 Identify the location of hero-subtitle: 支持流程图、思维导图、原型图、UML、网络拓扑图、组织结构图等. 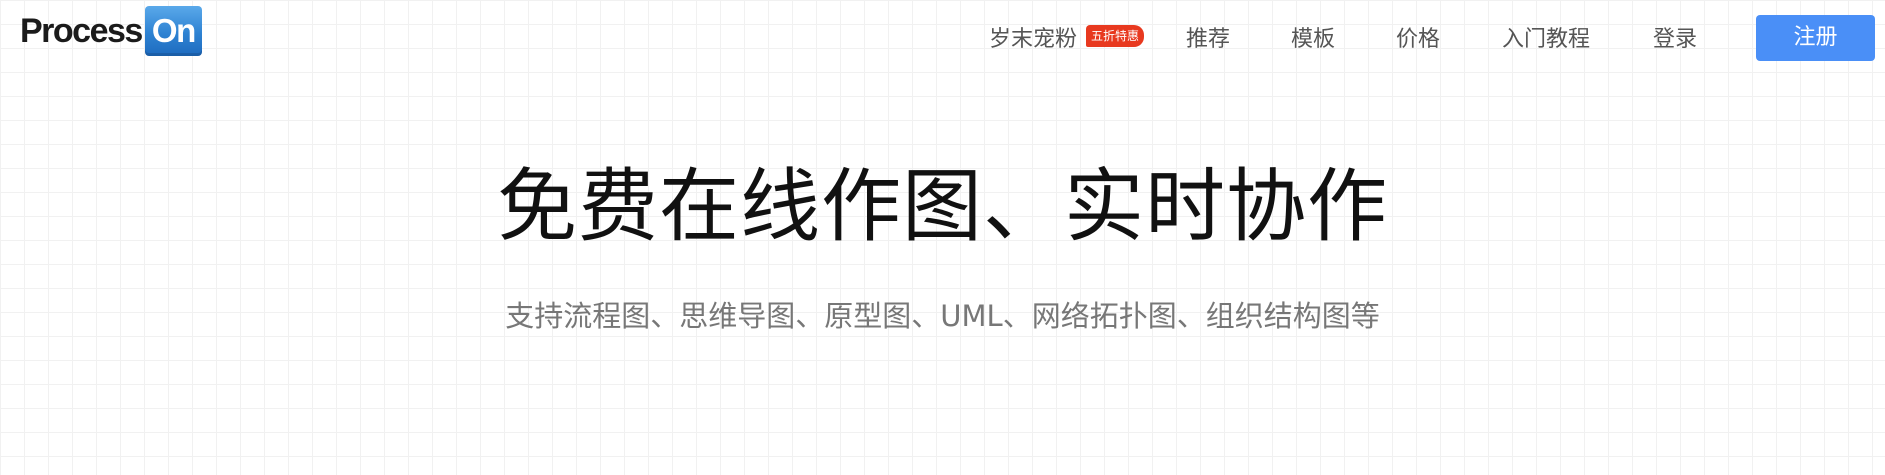
(942, 316).